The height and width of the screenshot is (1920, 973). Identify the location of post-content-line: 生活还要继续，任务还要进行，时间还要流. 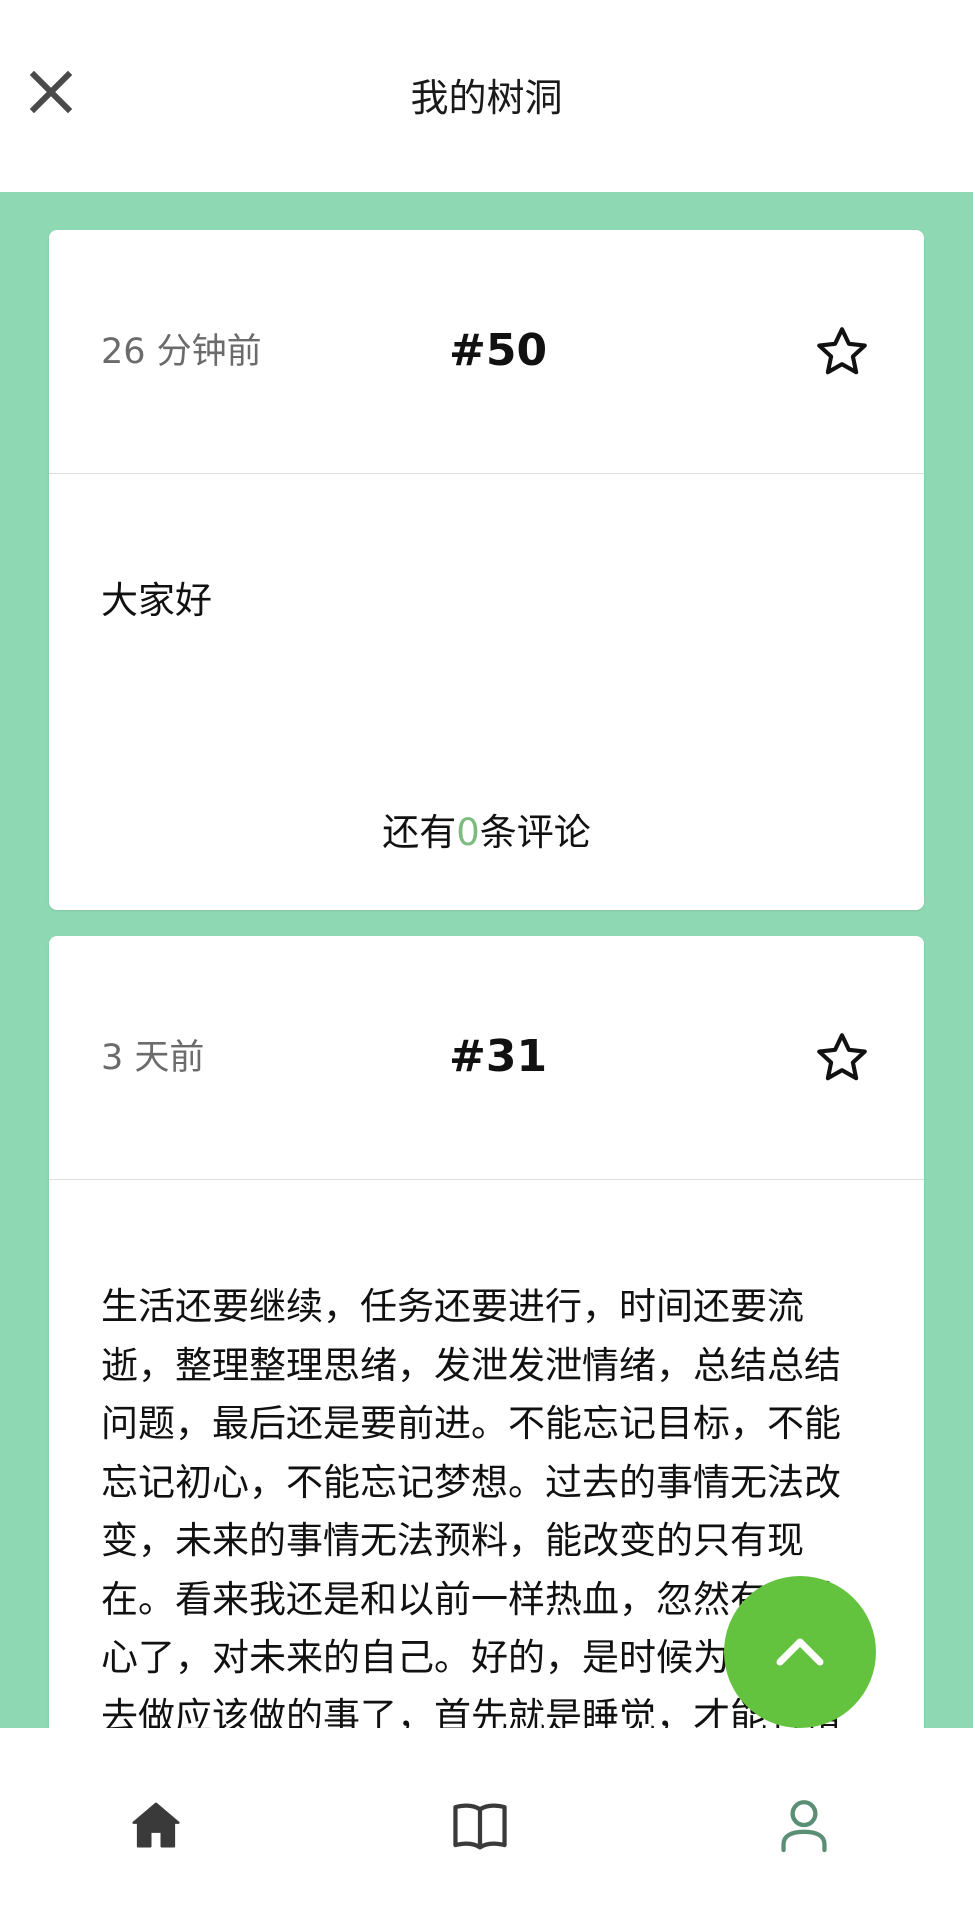
(452, 1306).